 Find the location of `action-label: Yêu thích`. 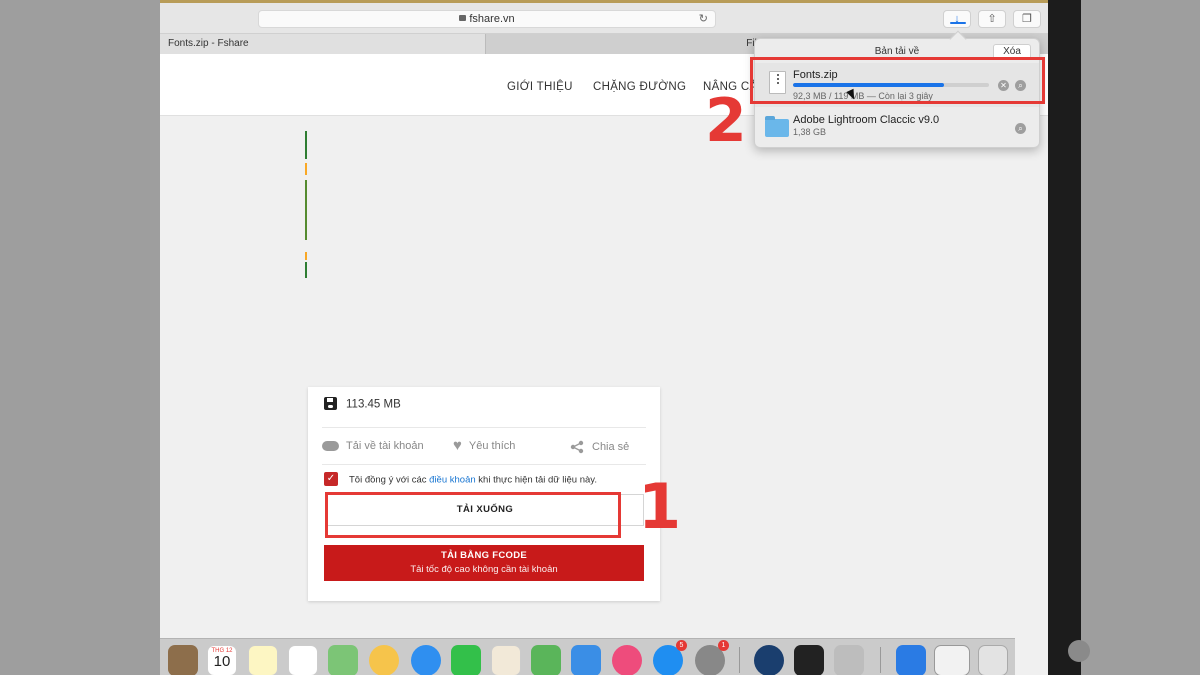

action-label: Yêu thích is located at coordinates (492, 446).